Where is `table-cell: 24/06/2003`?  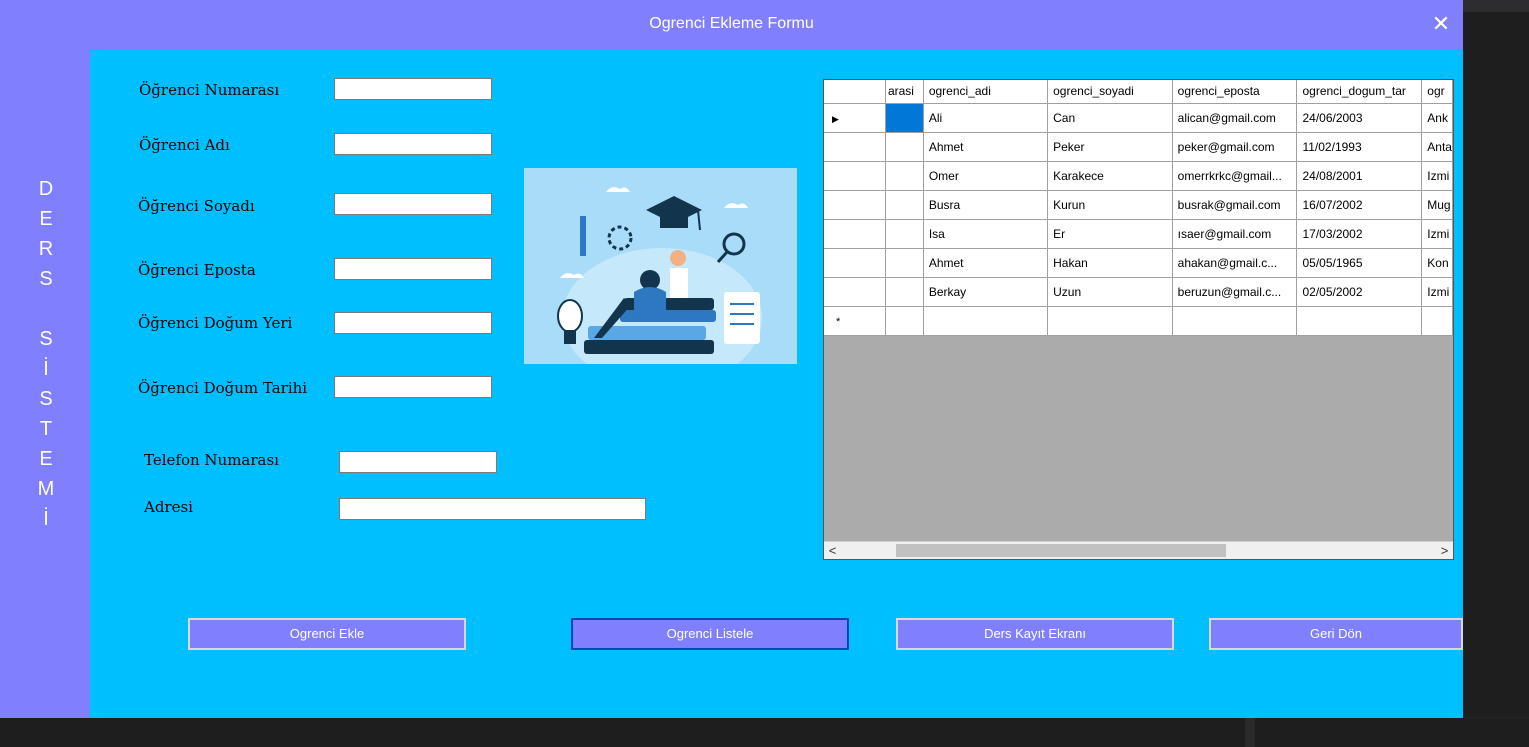
table-cell: 24/06/2003 is located at coordinates (1359, 118).